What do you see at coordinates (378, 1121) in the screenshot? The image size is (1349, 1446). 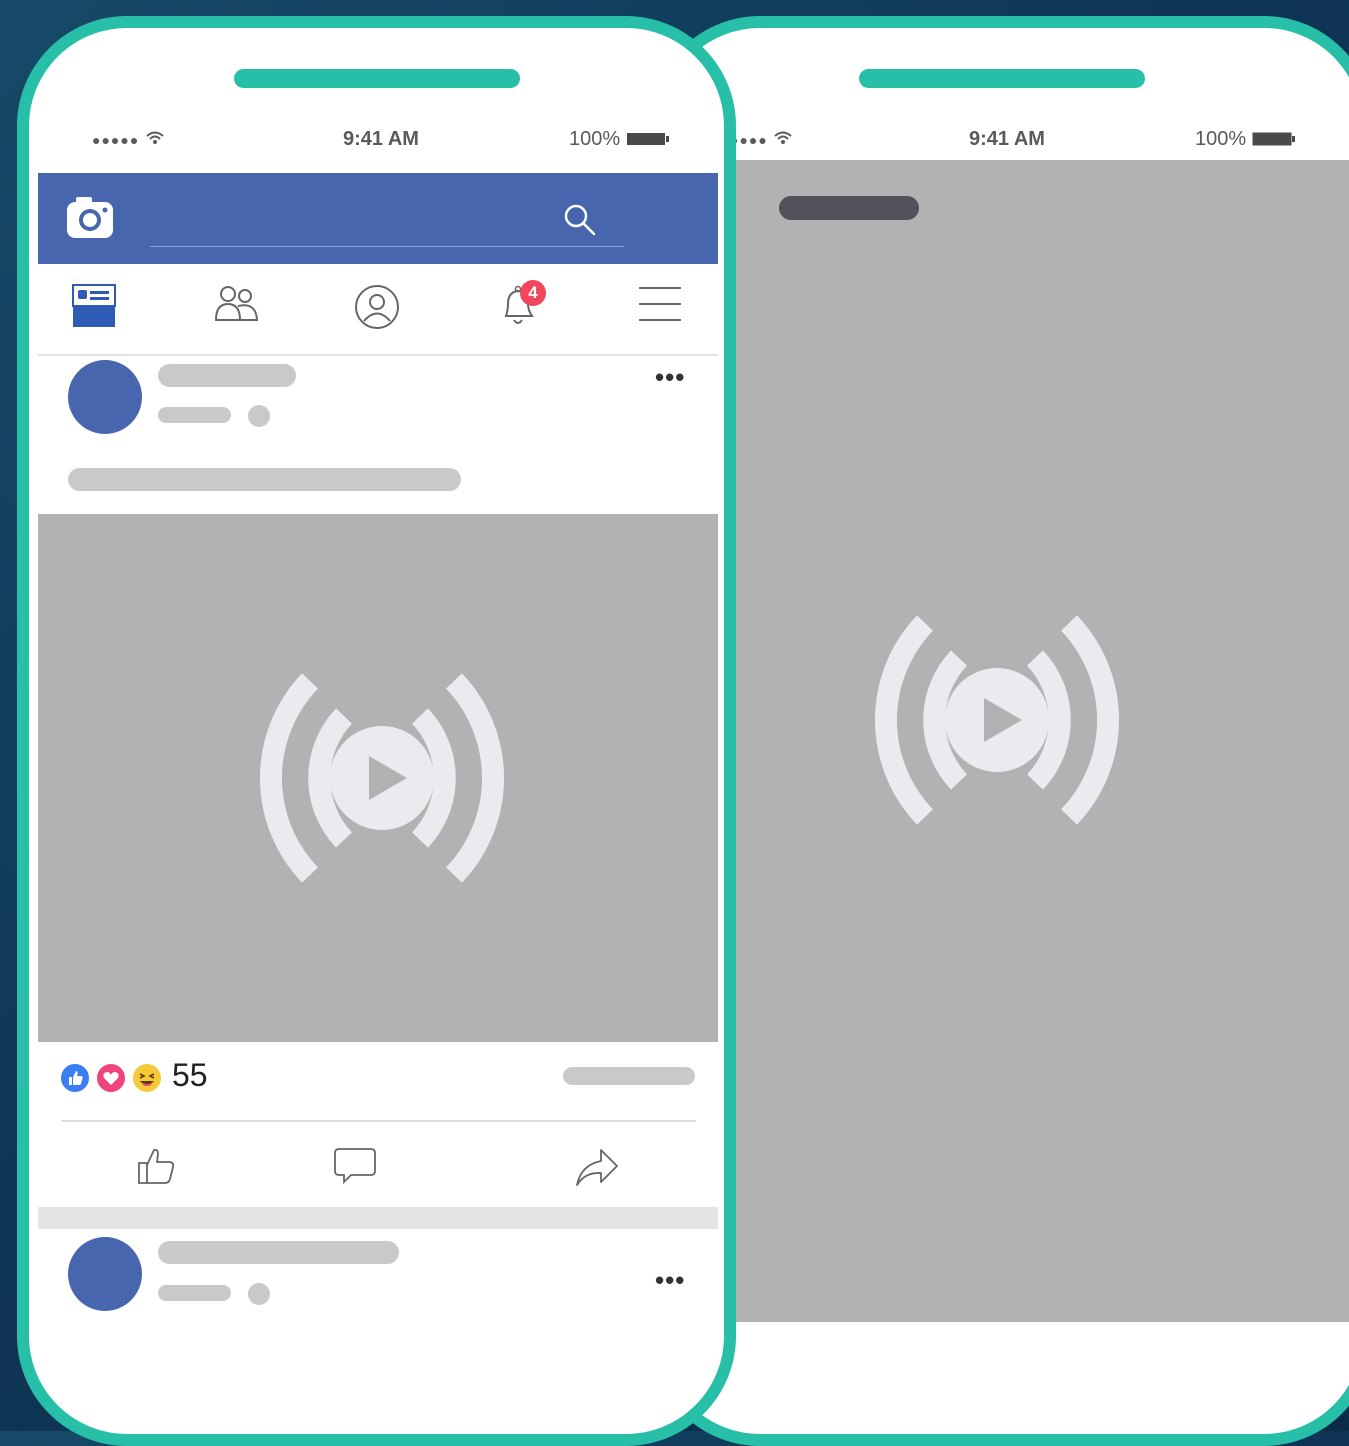 I see `divider` at bounding box center [378, 1121].